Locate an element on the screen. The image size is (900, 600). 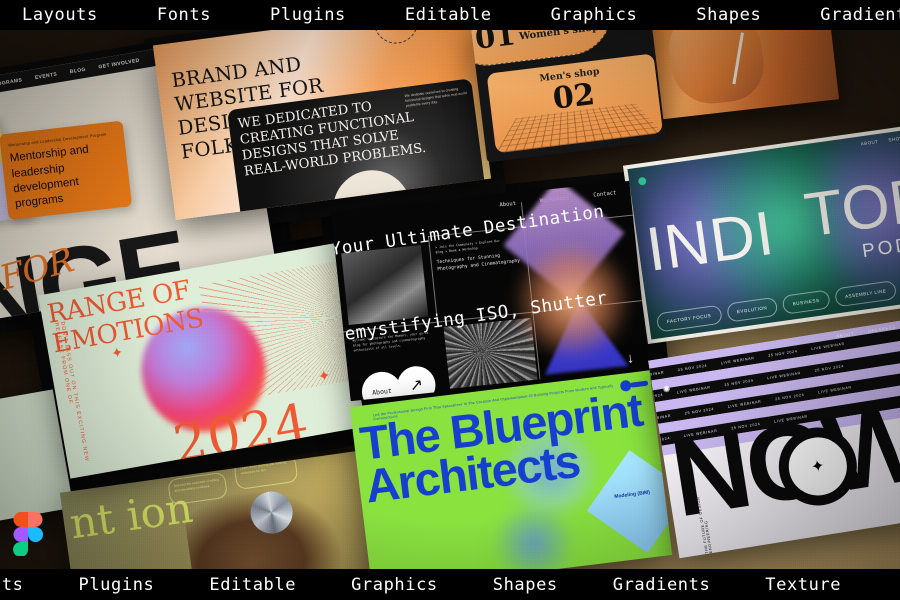
now-logo-icon: ✺ is located at coordinates (667, 389).